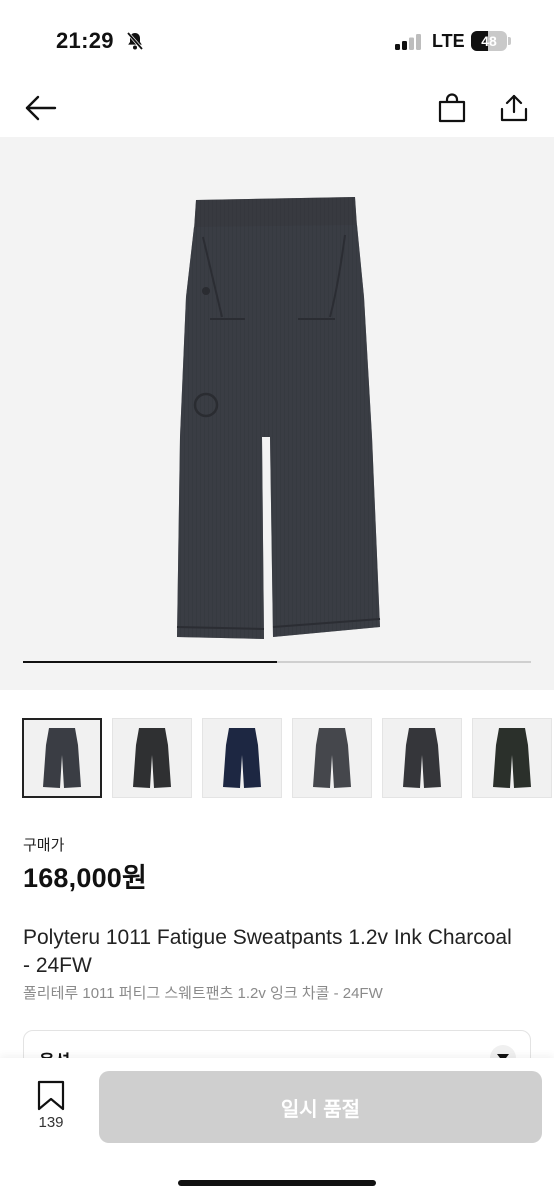 Image resolution: width=554 pixels, height=1200 pixels. Describe the element at coordinates (278, 418) in the screenshot. I see `product-image` at that location.